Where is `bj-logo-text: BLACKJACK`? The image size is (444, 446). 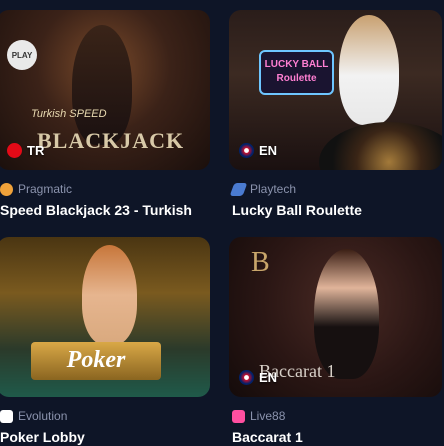
bj-logo-text: BLACKJACK is located at coordinates (111, 140).